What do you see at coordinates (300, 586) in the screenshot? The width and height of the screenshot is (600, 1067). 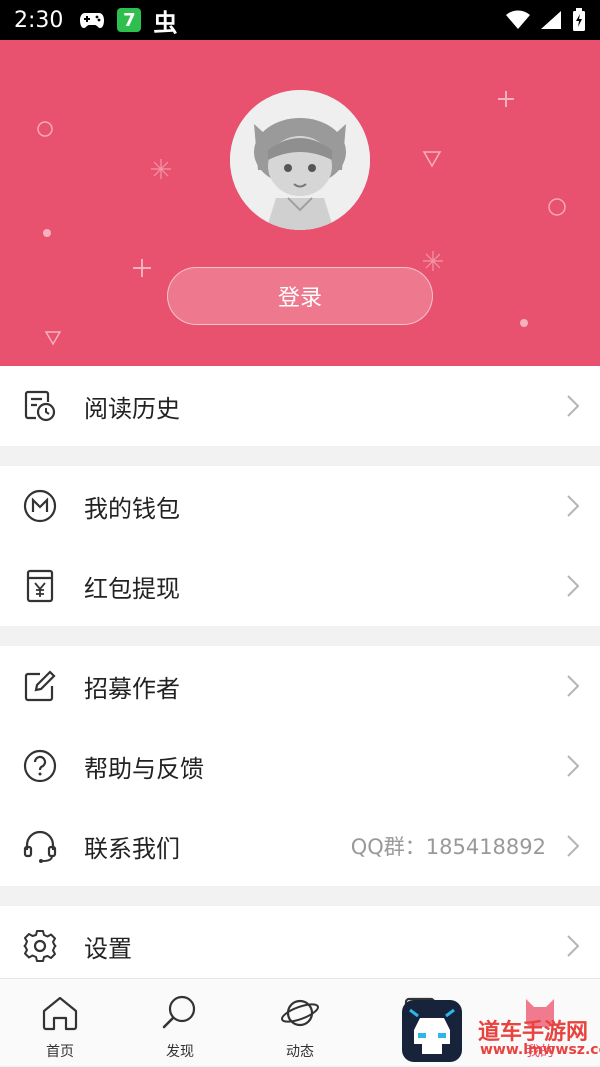 I see `menu-item-red-envelope: 红包提现` at bounding box center [300, 586].